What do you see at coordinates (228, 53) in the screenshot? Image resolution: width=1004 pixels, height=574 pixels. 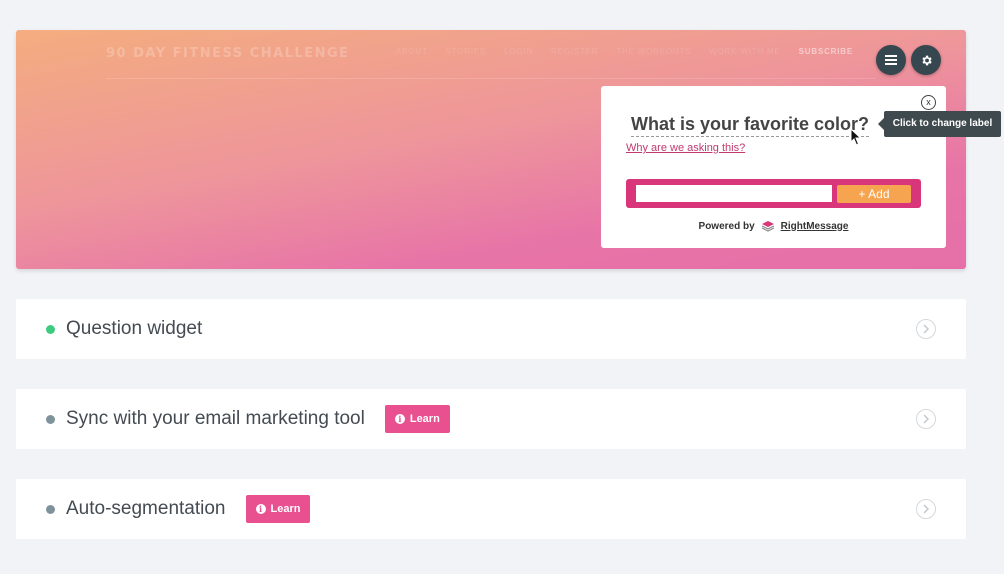 I see `site-title: 90 DAY FITNESS CHALLENGE` at bounding box center [228, 53].